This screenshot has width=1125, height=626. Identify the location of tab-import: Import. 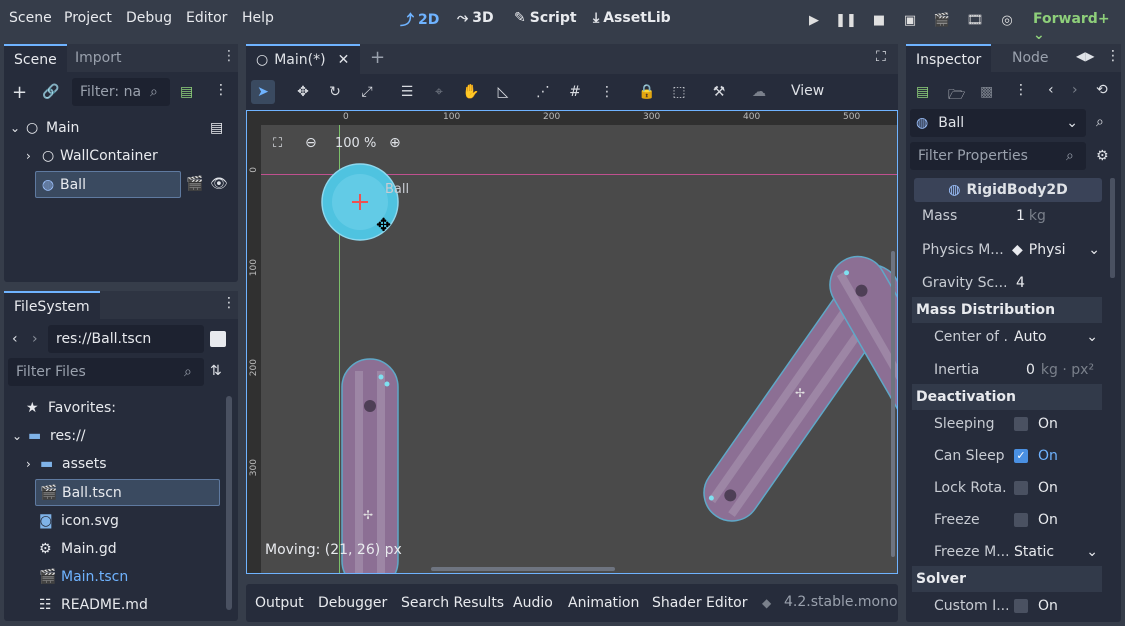
(98, 58).